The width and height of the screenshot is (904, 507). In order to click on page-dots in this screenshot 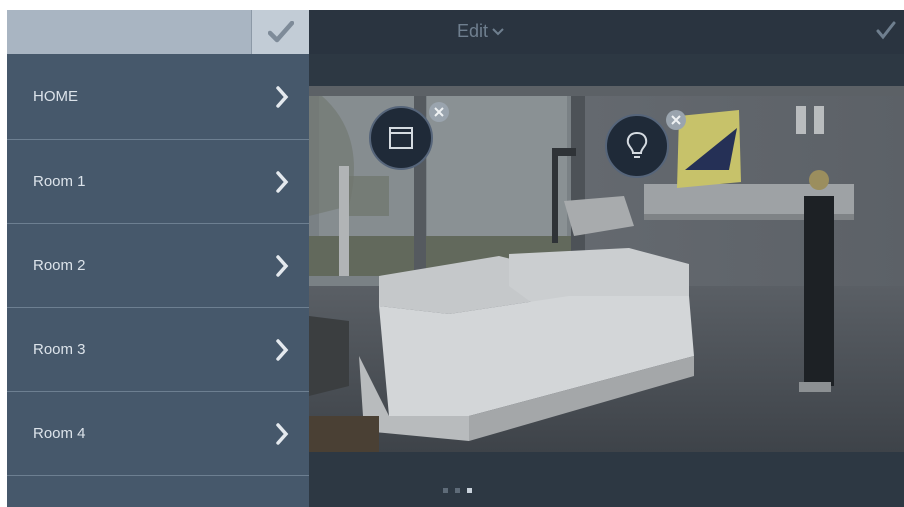, I will do `click(457, 490)`.